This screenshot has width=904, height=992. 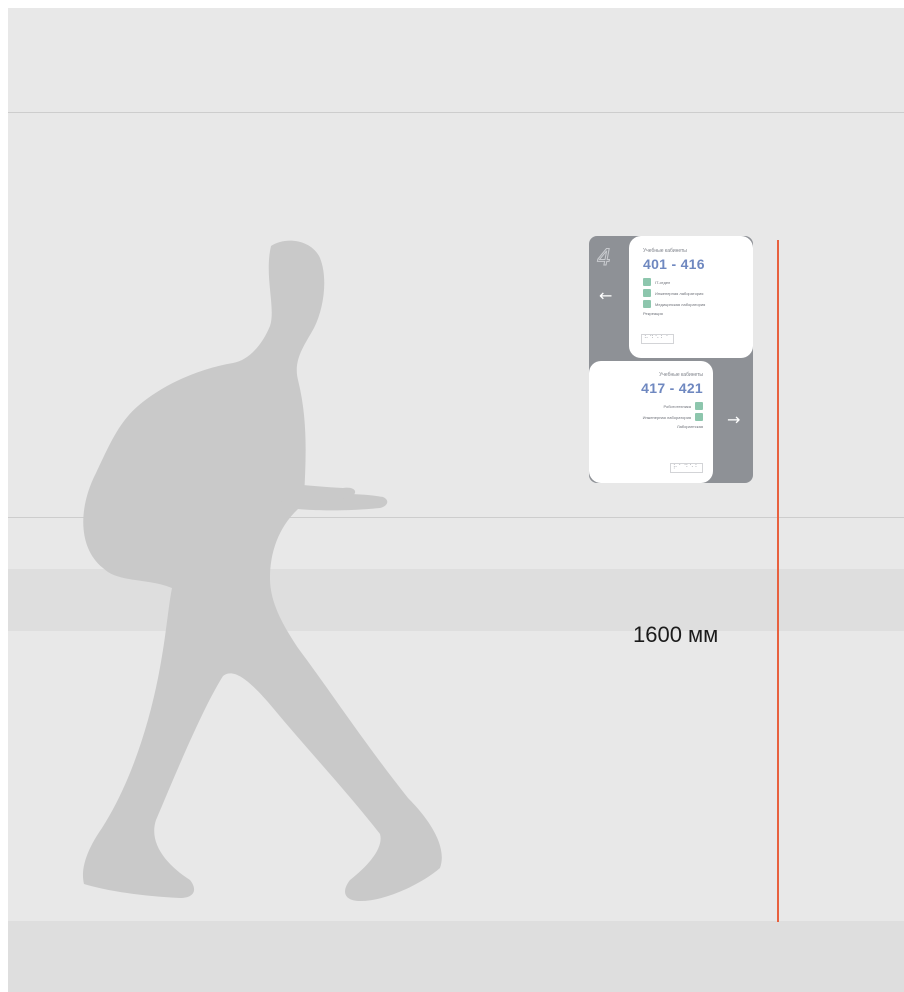 I want to click on list-item: Медицинская лаборатория, so click(x=694, y=304).